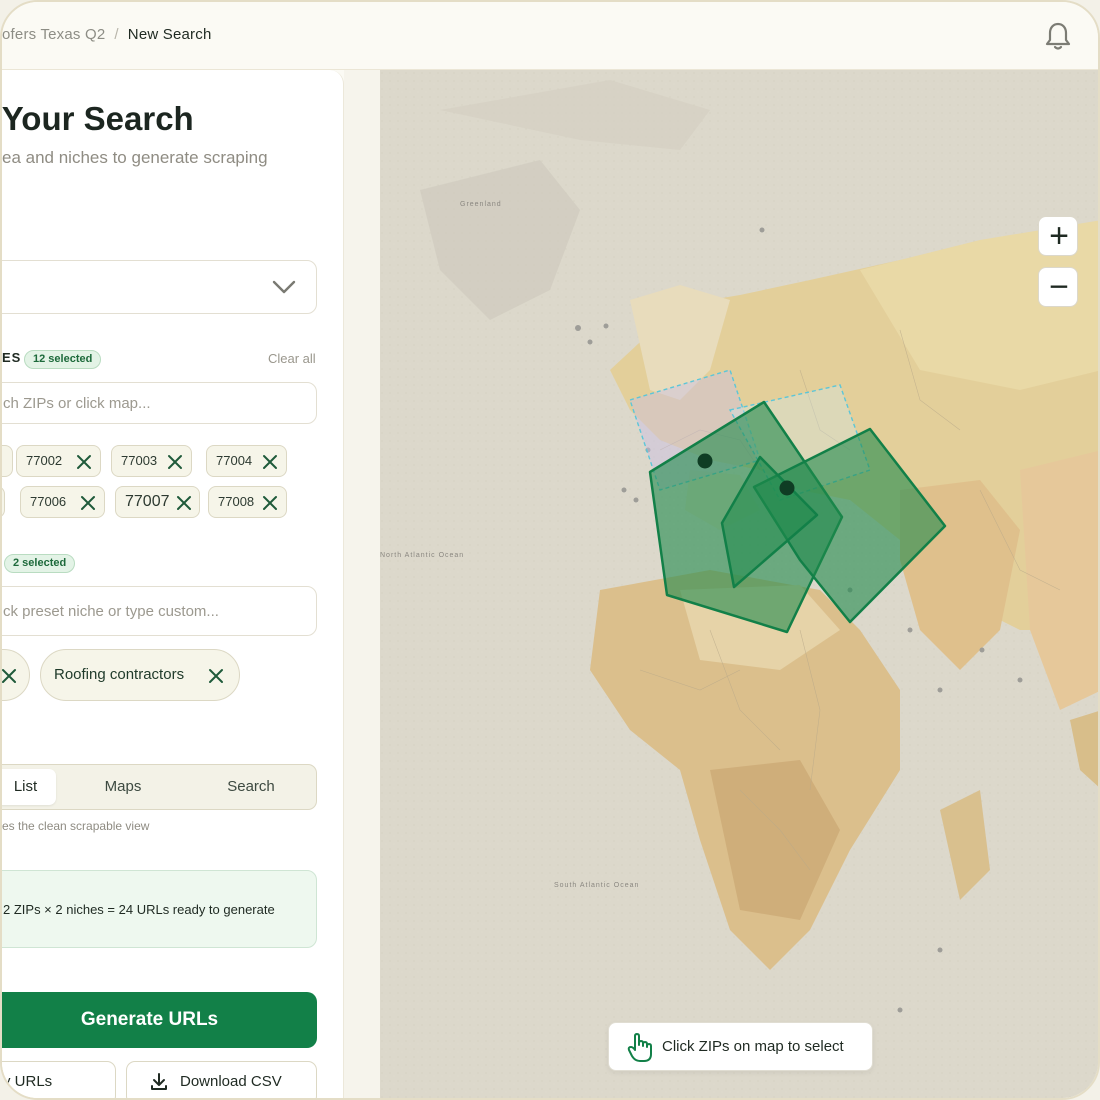  Describe the element at coordinates (284, 287) in the screenshot. I see `chevron-down-icon` at that location.